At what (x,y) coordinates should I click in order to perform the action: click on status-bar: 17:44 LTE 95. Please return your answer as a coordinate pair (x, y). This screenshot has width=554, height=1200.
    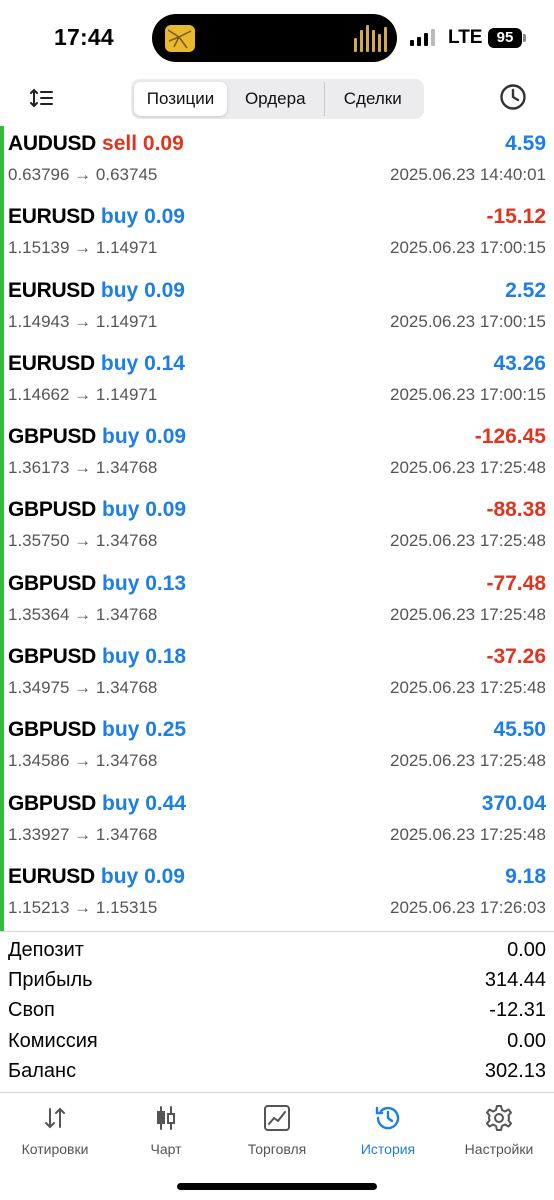
    Looking at the image, I should click on (277, 38).